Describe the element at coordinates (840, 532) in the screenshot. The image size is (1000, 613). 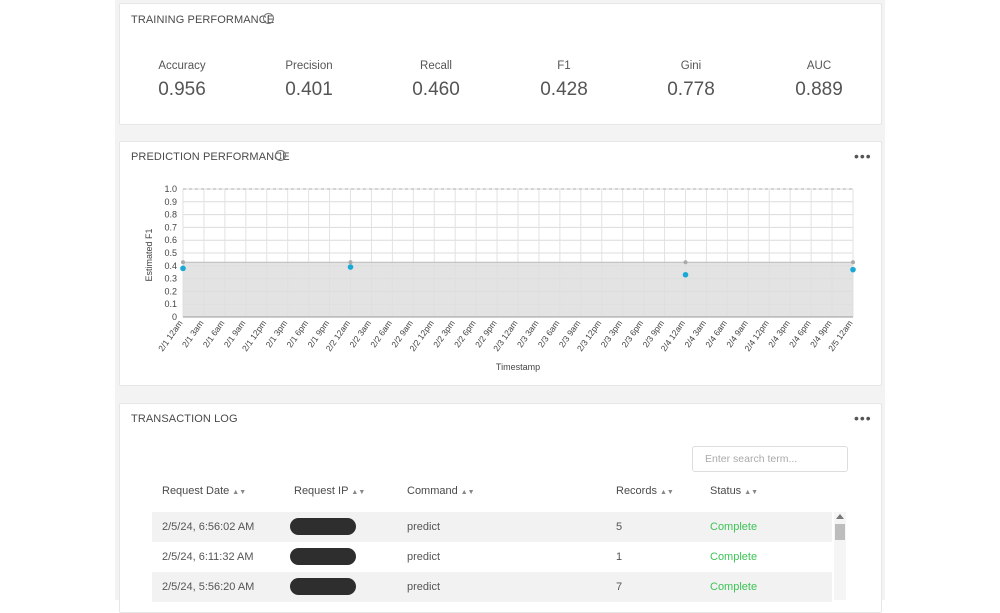
I see `scrollbar-thumb` at that location.